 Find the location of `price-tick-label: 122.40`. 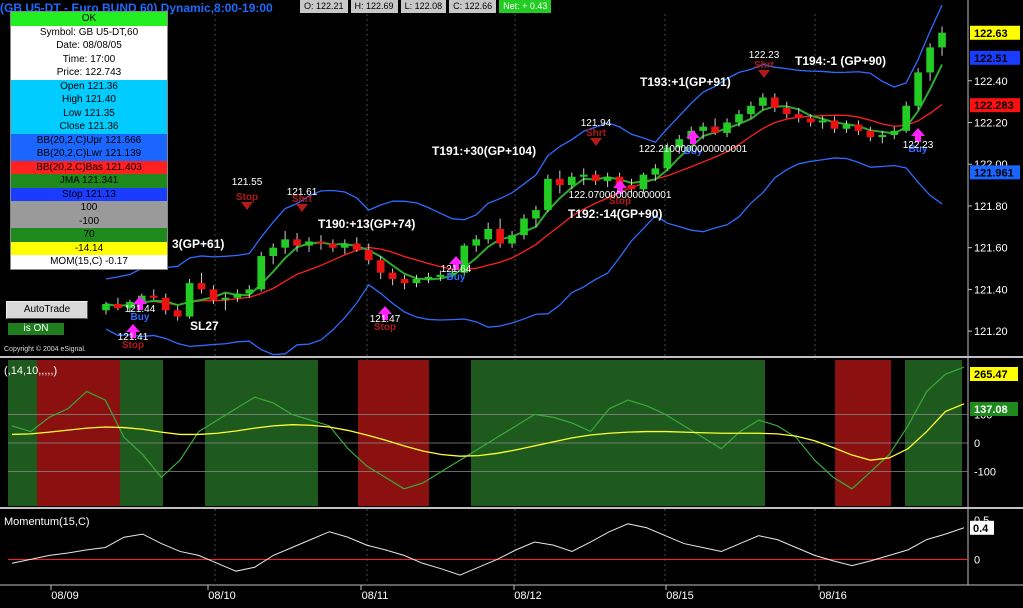

price-tick-label: 122.40 is located at coordinates (991, 82).